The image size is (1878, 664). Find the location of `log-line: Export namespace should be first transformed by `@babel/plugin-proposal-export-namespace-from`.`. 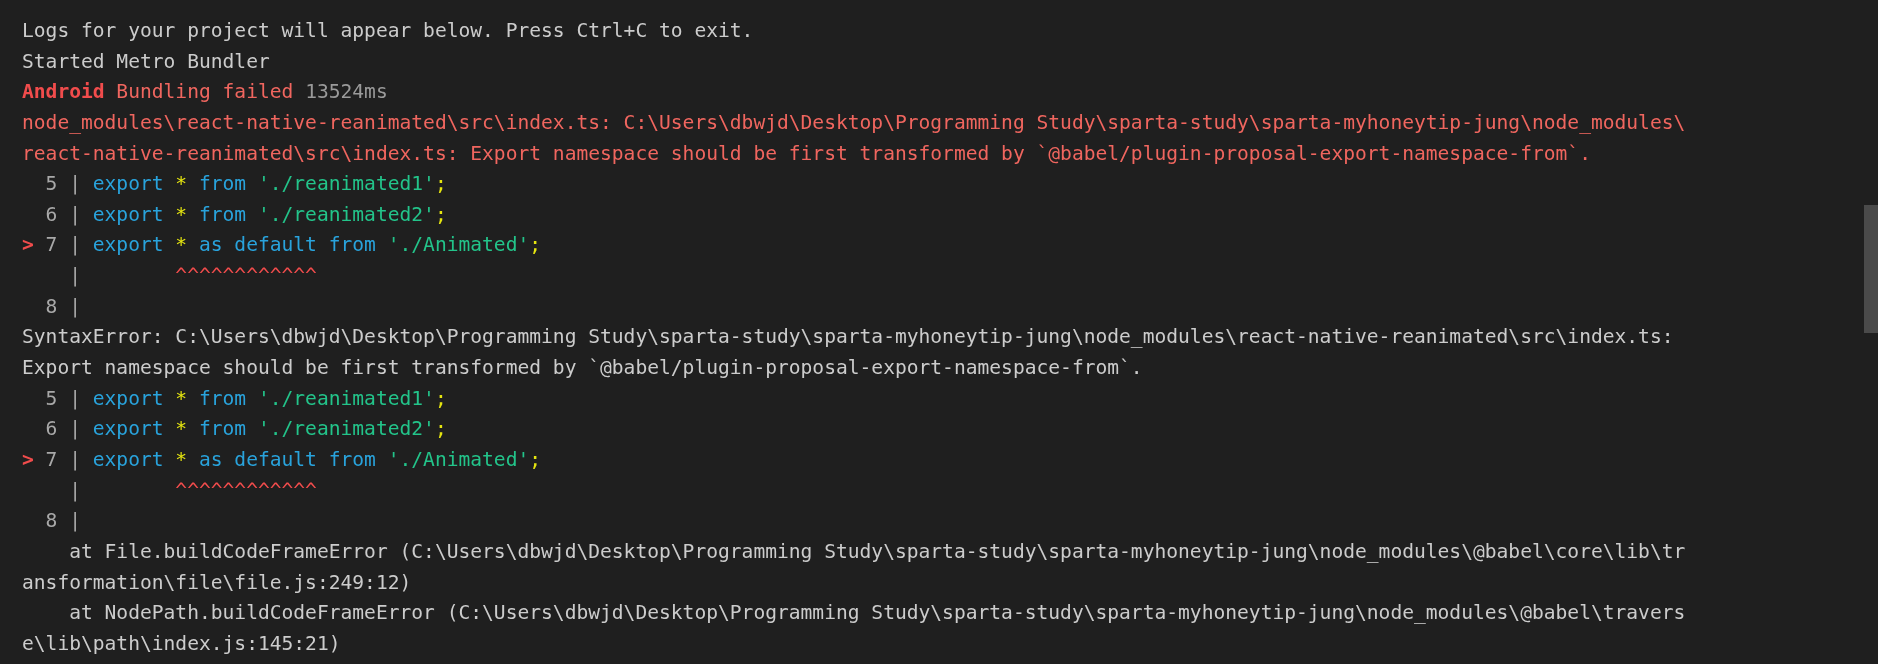

log-line: Export namespace should be first transformed by `@babel/plugin-proposal-export-namespace-from`. is located at coordinates (582, 368).